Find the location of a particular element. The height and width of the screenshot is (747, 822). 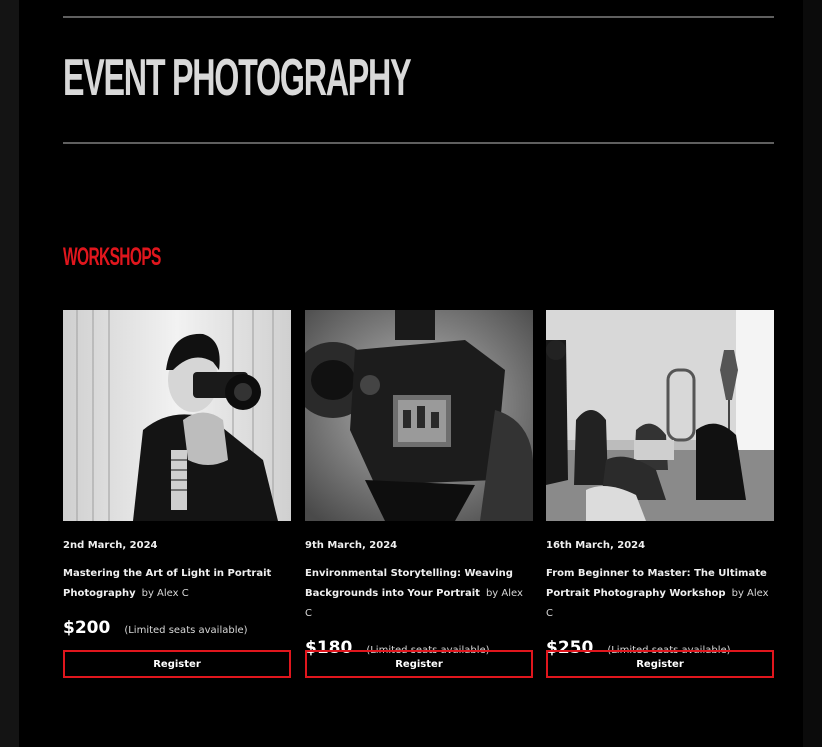

page-title: EVENT PHOTOGRAPHY is located at coordinates (237, 78).